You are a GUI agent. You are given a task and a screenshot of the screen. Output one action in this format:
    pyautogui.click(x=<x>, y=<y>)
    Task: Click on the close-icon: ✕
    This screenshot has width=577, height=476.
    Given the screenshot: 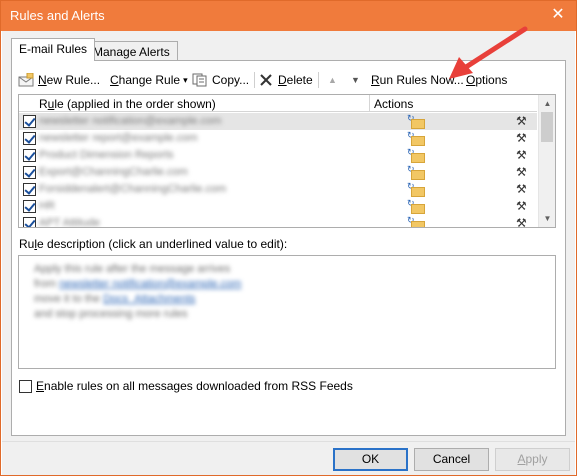 What is the action you would take?
    pyautogui.click(x=558, y=15)
    